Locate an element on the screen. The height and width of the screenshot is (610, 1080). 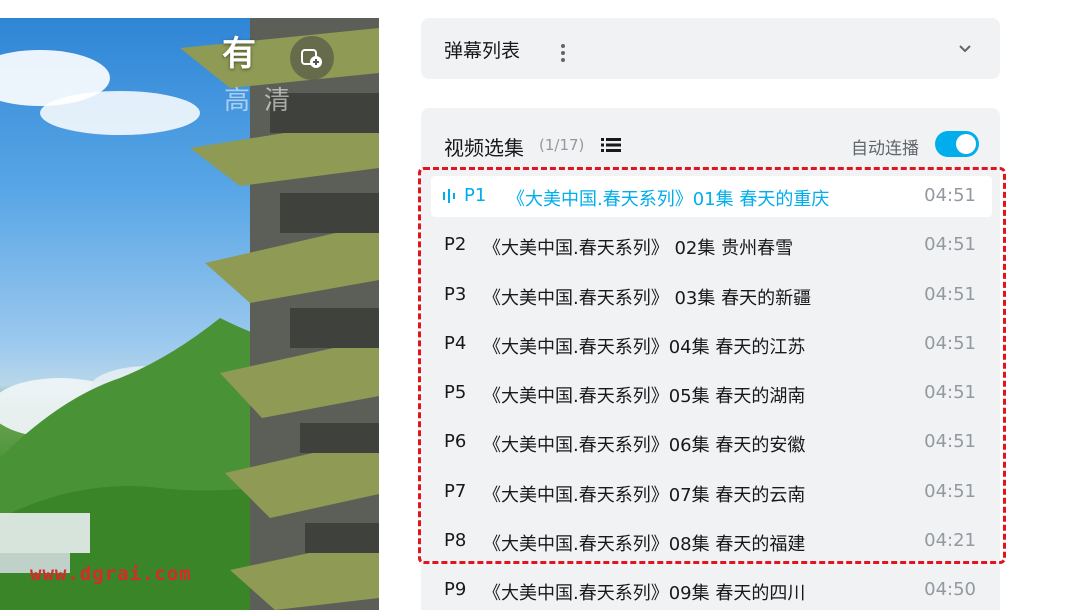
list-icon is located at coordinates (611, 145).